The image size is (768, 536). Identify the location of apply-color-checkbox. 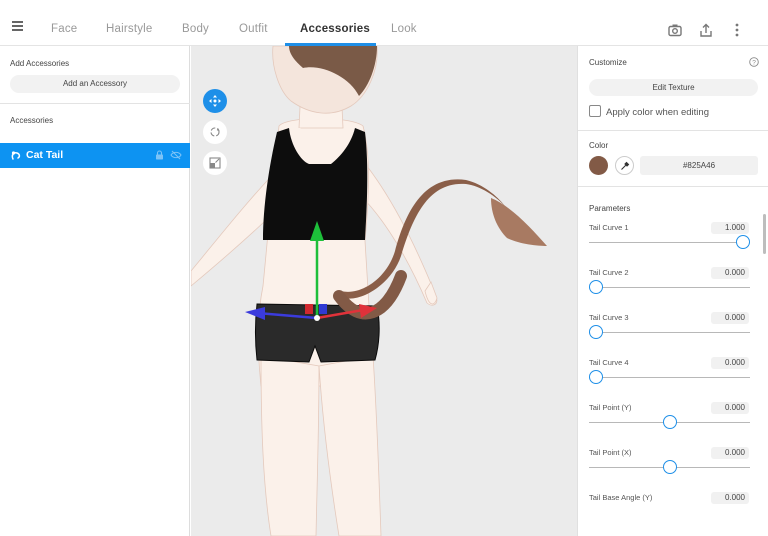
(595, 111).